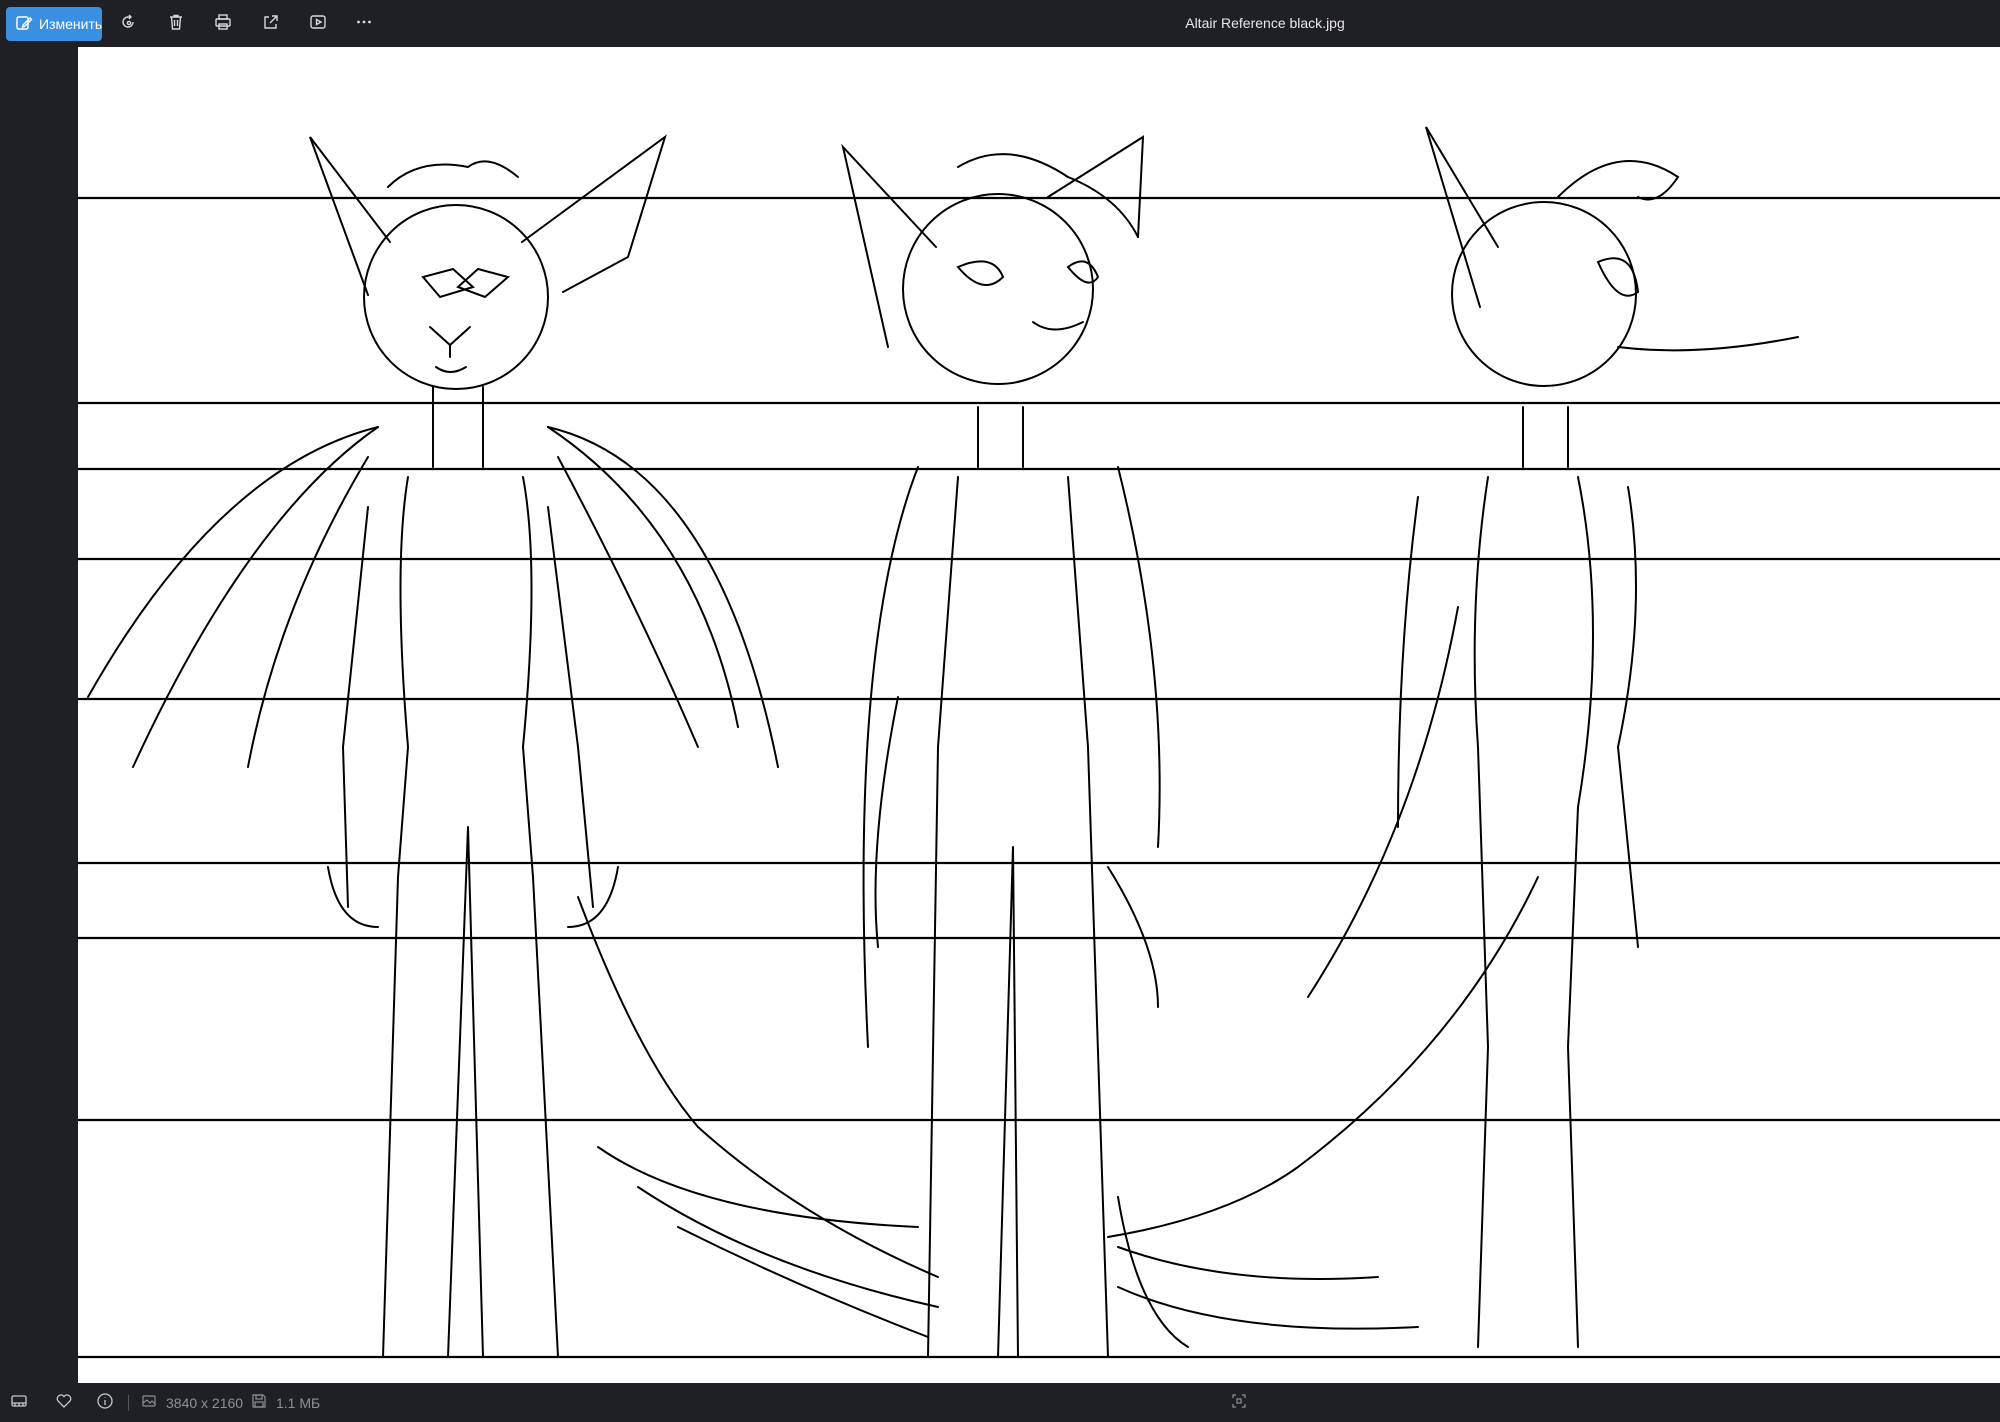  I want to click on image-dimensions: 3840 x 2160, so click(191, 1402).